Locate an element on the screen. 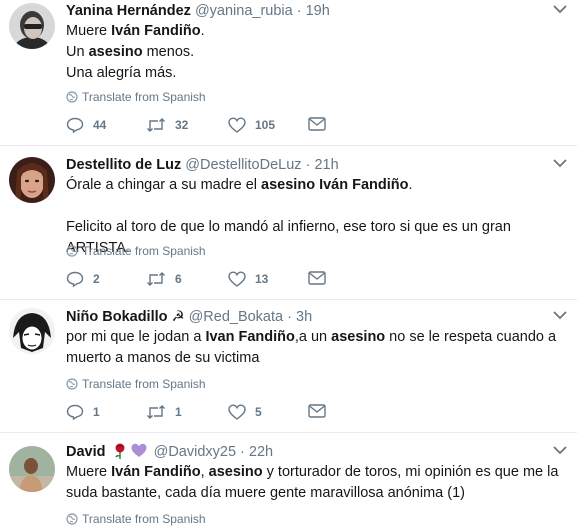 The height and width of the screenshot is (527, 577). reply-button: 44 is located at coordinates (86, 125).